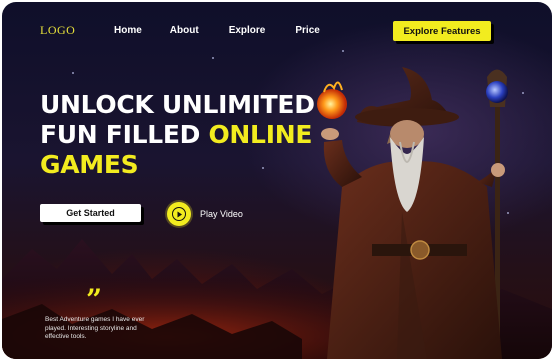 This screenshot has width=555, height=361. What do you see at coordinates (260, 134) in the screenshot?
I see `headline-accent-online: ONLINE` at bounding box center [260, 134].